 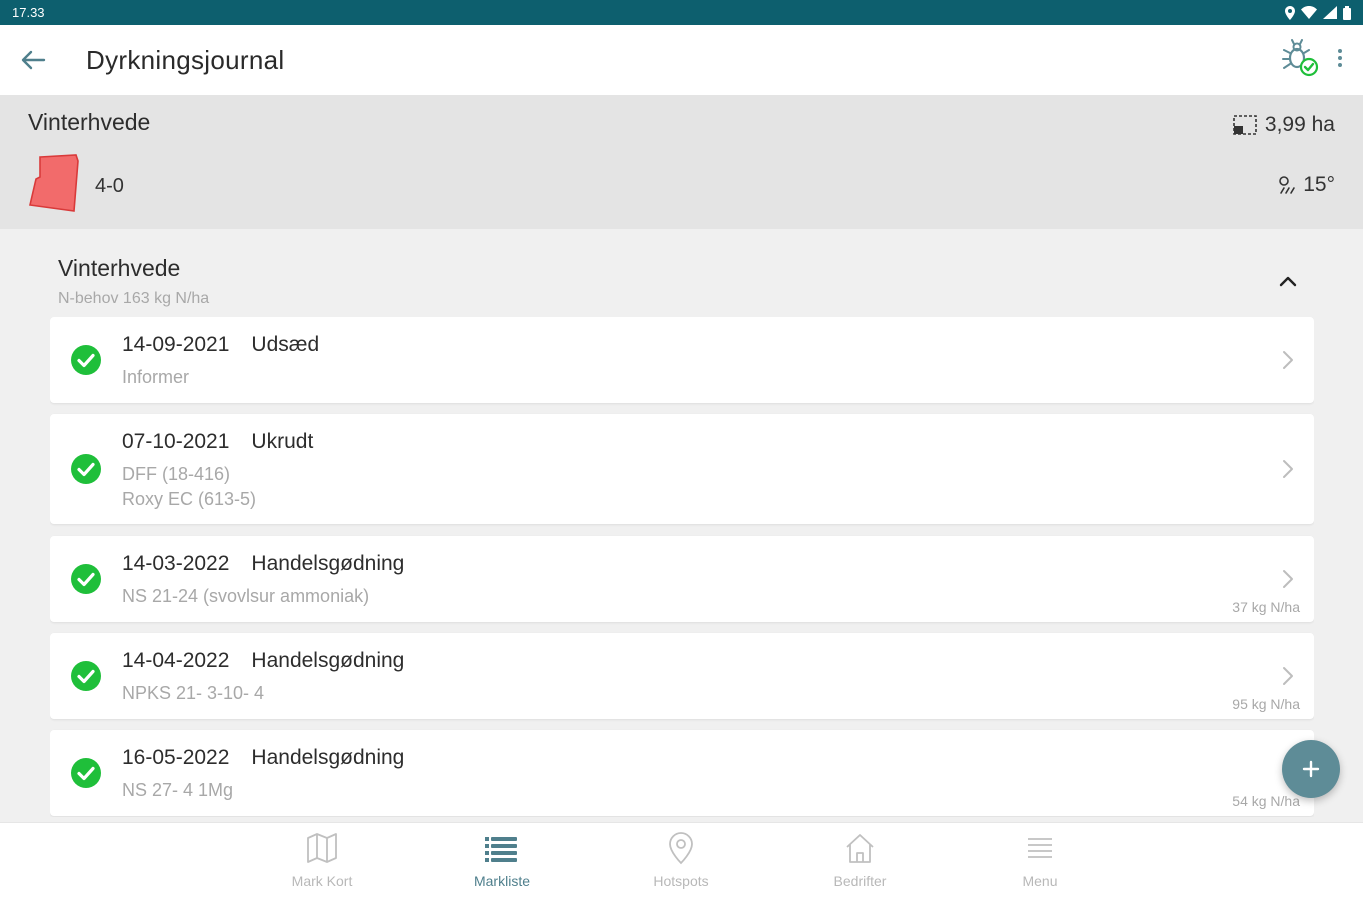 I want to click on task-details: NPKS 21- 3-10- 4, so click(x=193, y=693).